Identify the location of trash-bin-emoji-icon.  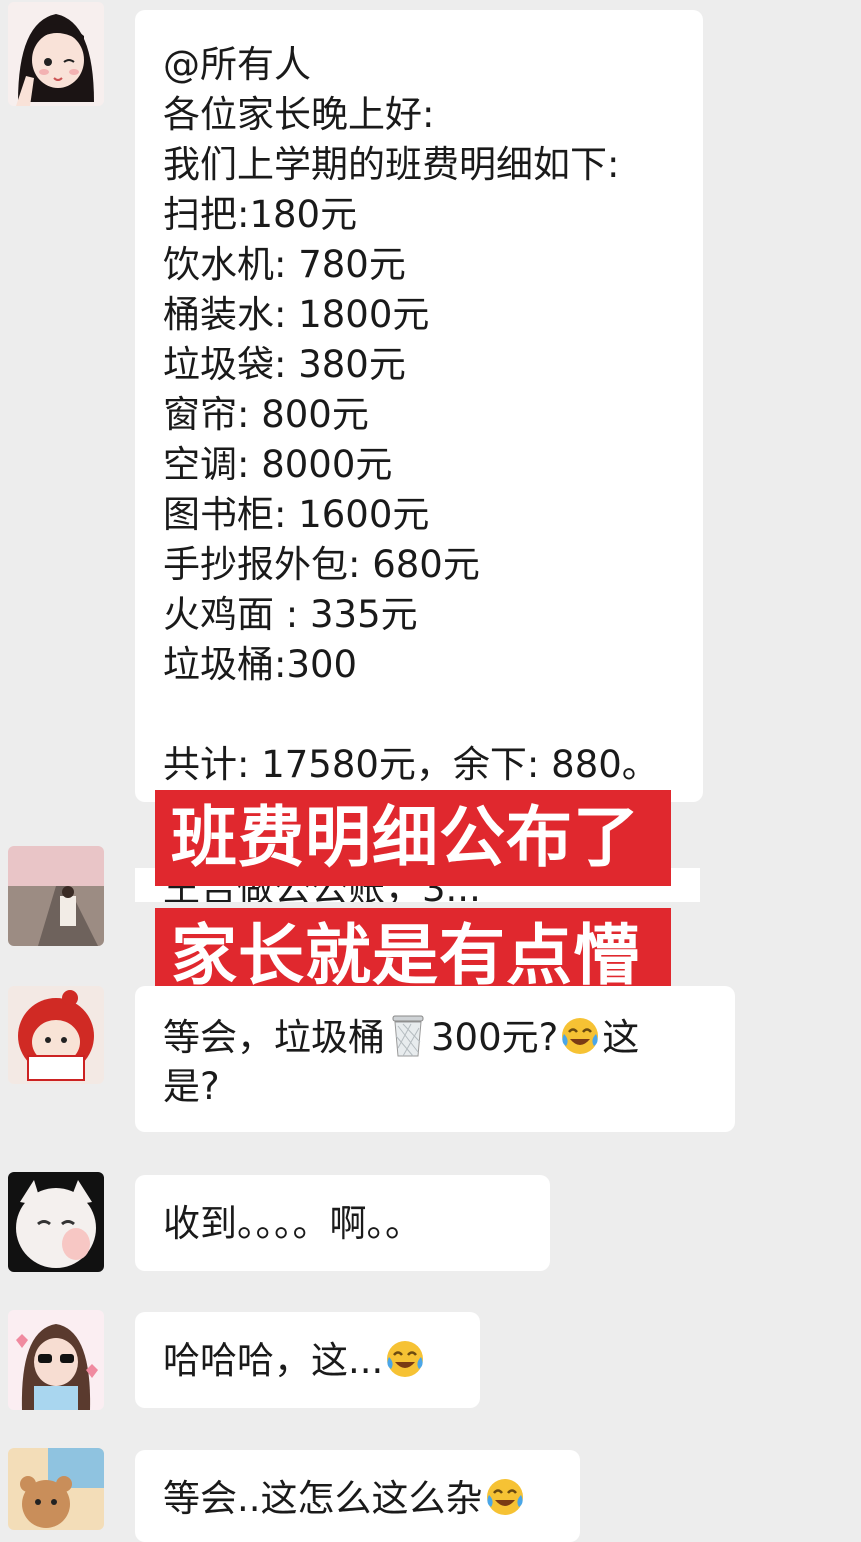
(408, 1036).